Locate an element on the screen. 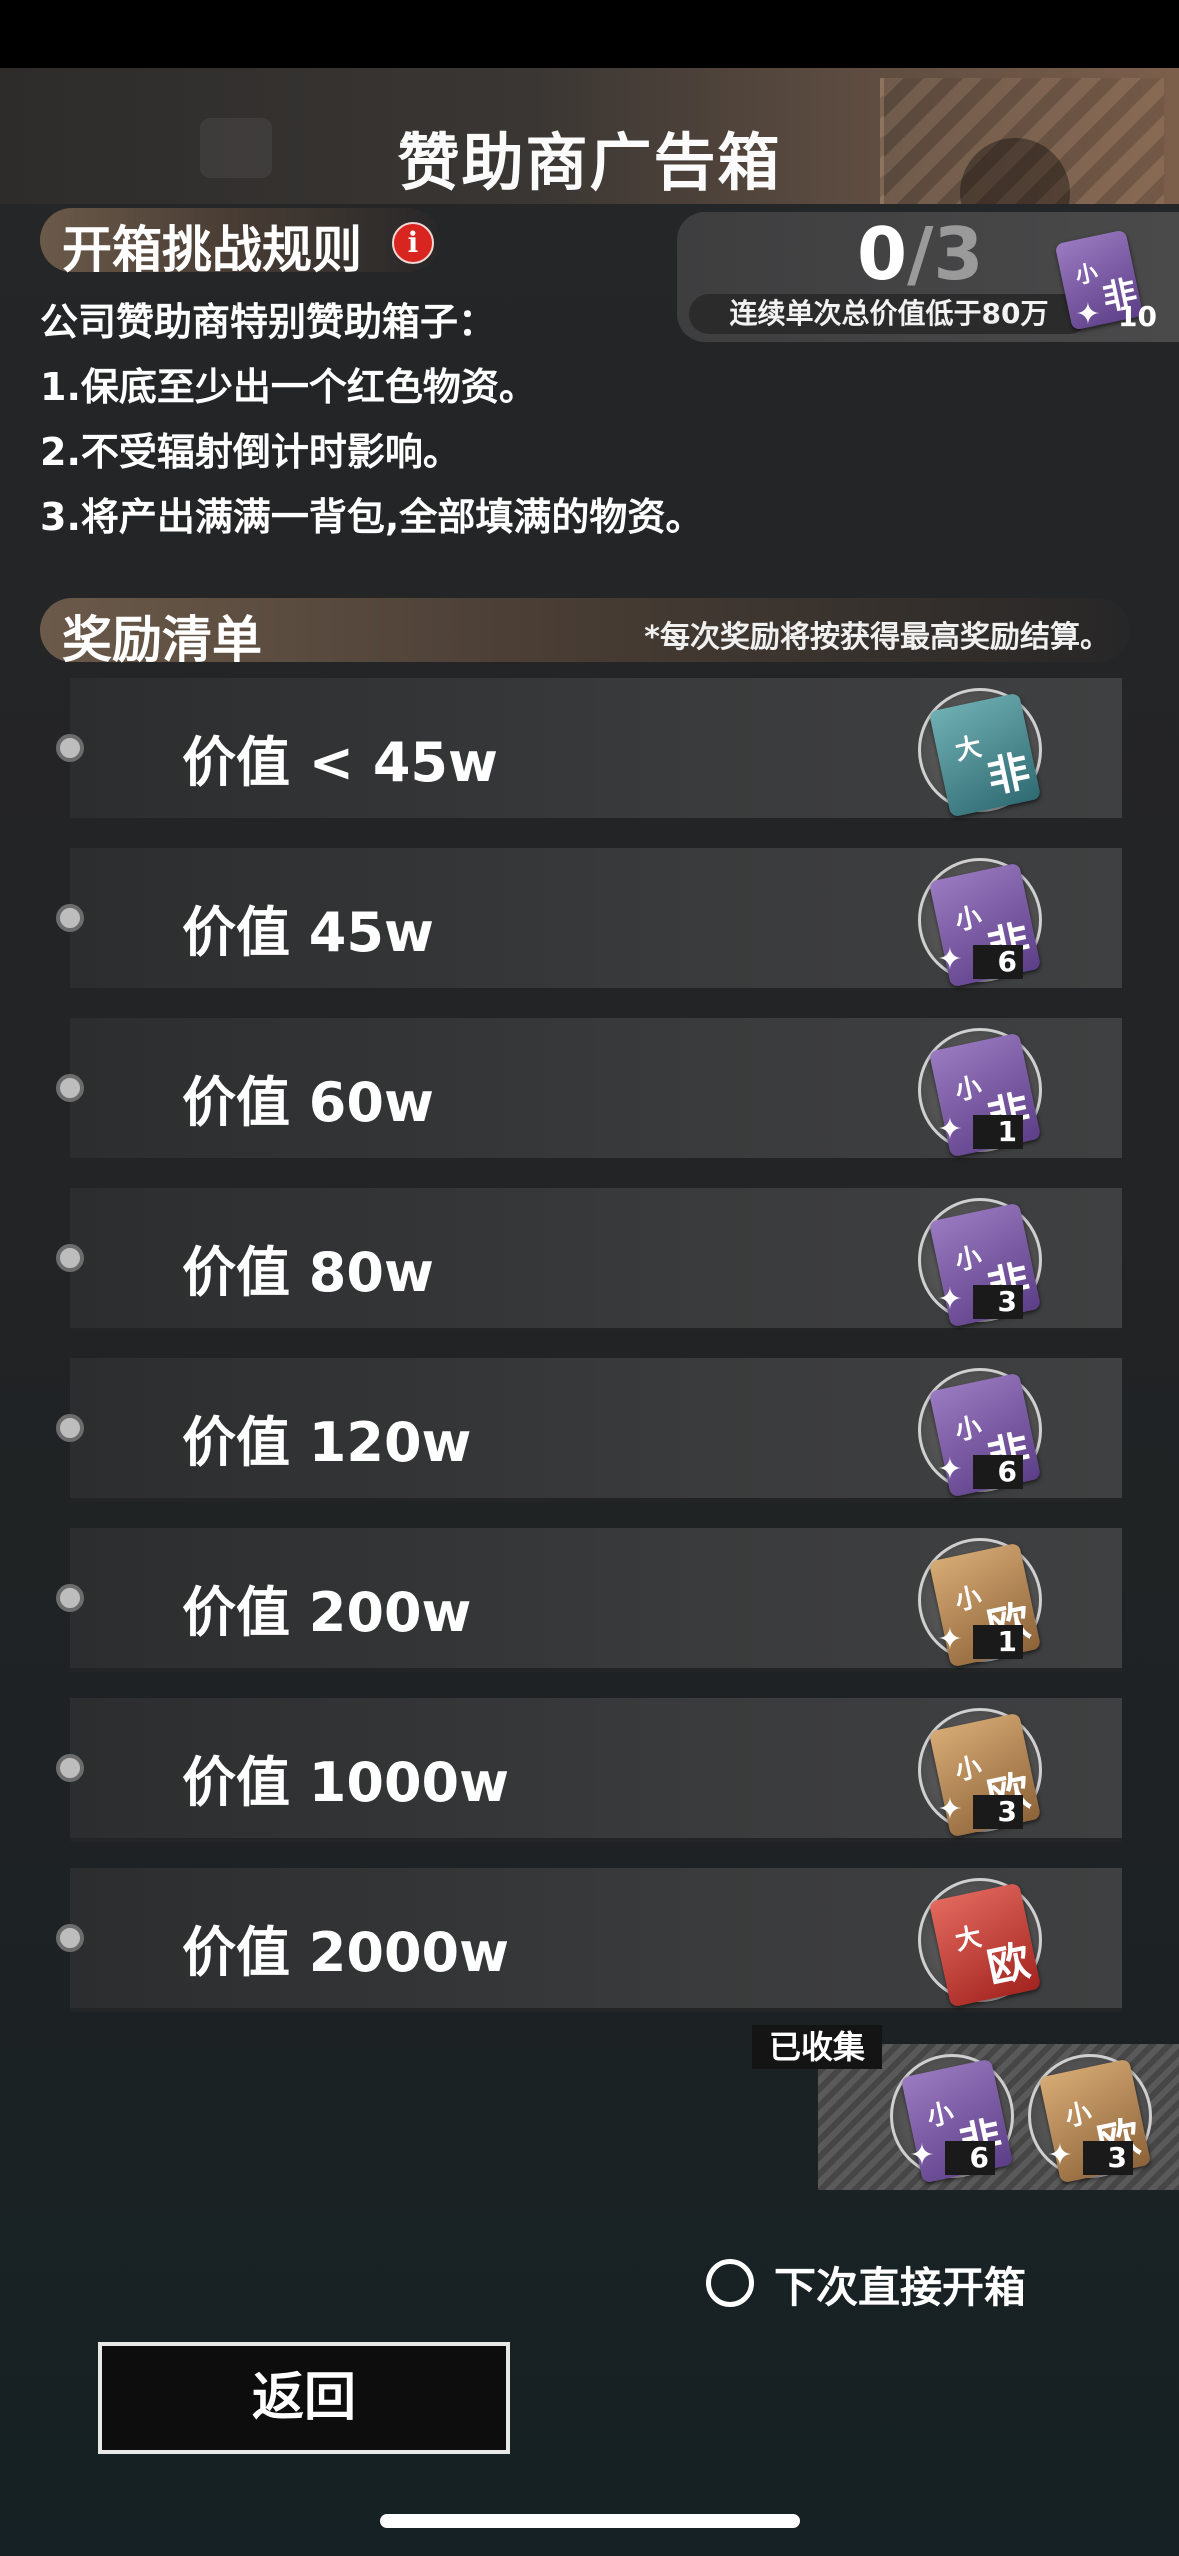  reward-label: 价值 80w is located at coordinates (308, 1272).